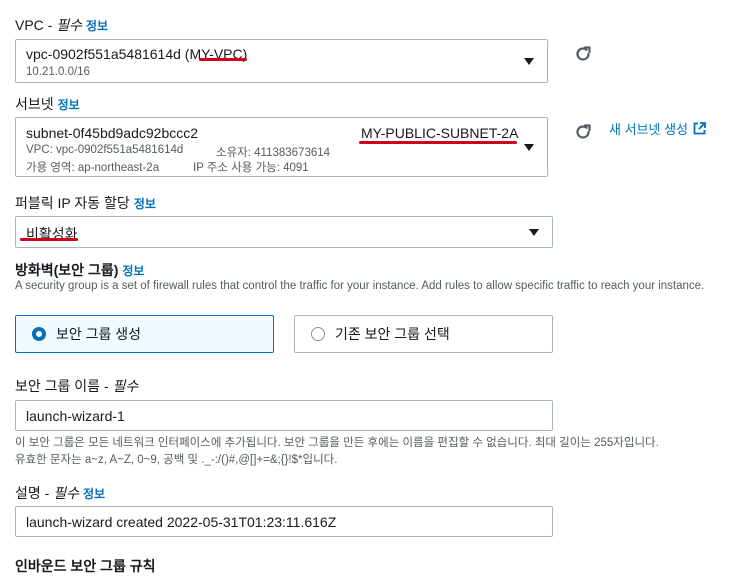  I want to click on subnet-az: 가용 영역: ap-northeast-2a, so click(93, 168).